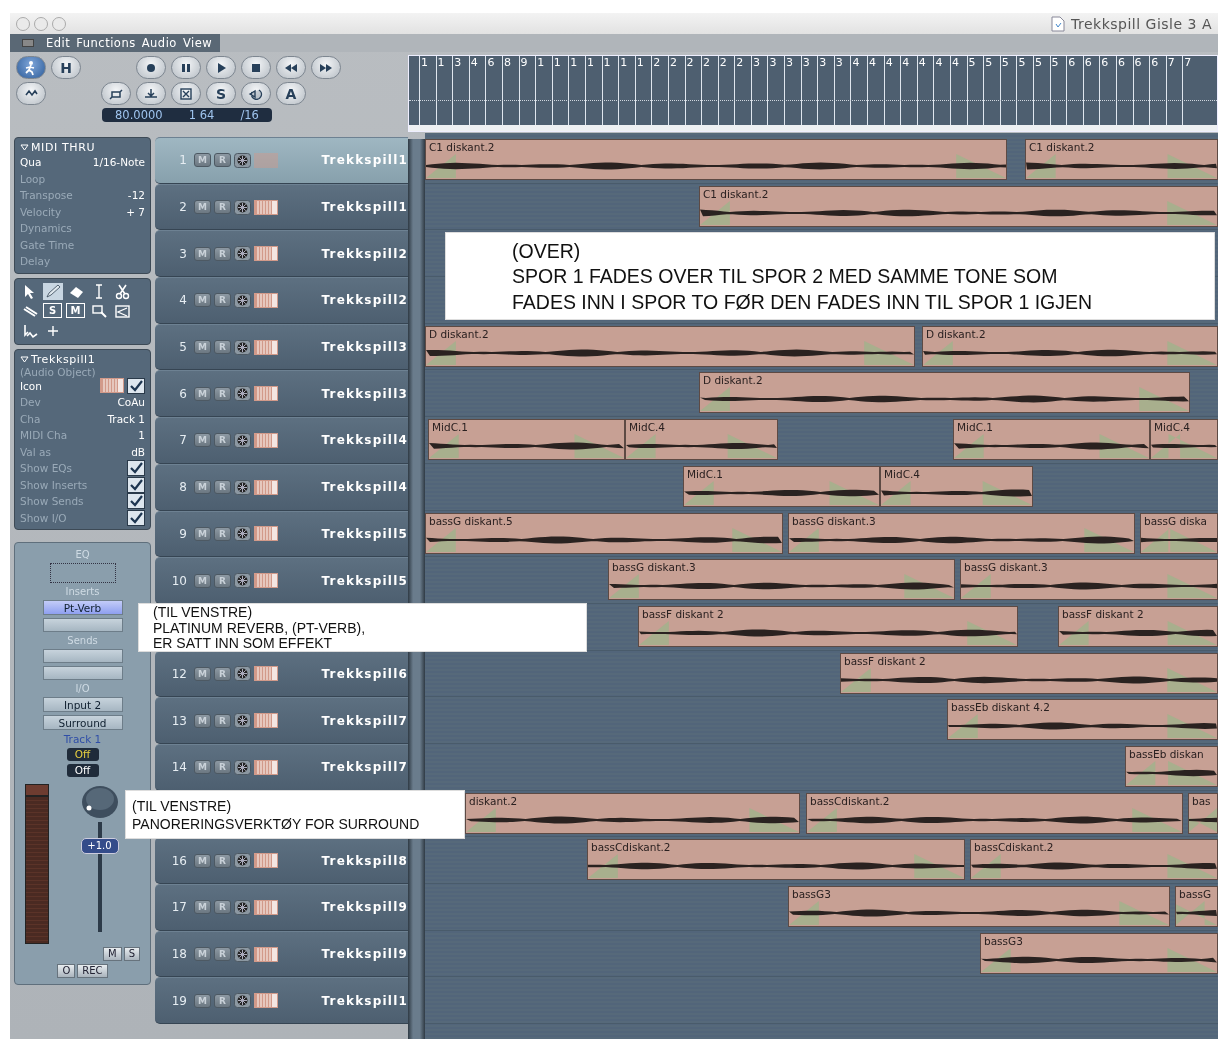  What do you see at coordinates (281, 440) in the screenshot?
I see `track-header: 7 M R Trekkspill4` at bounding box center [281, 440].